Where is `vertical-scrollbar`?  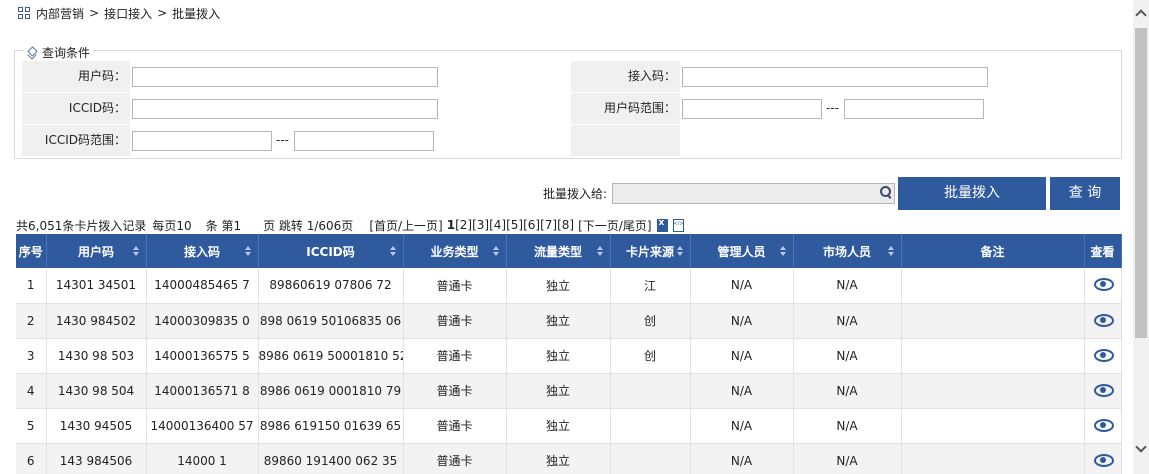 vertical-scrollbar is located at coordinates (1141, 237).